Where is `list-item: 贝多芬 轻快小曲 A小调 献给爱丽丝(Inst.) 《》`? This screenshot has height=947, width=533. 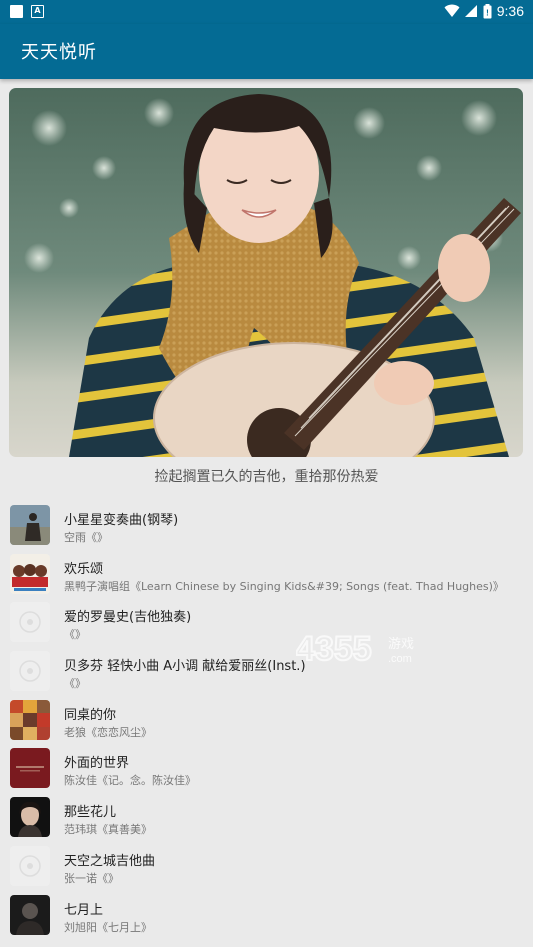 list-item: 贝多芬 轻快小曲 A小调 献给爱丽丝(Inst.) 《》 is located at coordinates (266, 672).